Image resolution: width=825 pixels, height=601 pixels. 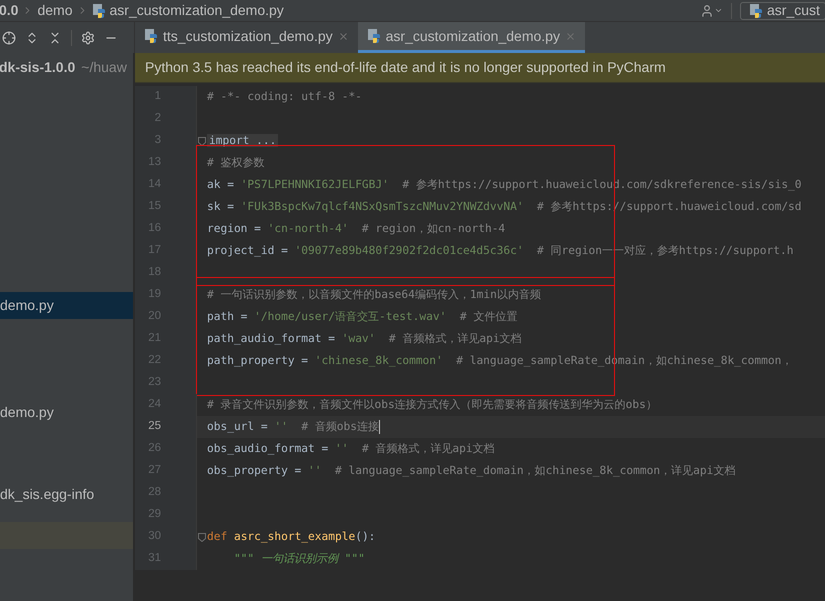 I want to click on code-line: # 录音文件识别参数，音频文件以obs连接方式传入（即先需要将音频传送到华为云的obs）, so click(x=431, y=404).